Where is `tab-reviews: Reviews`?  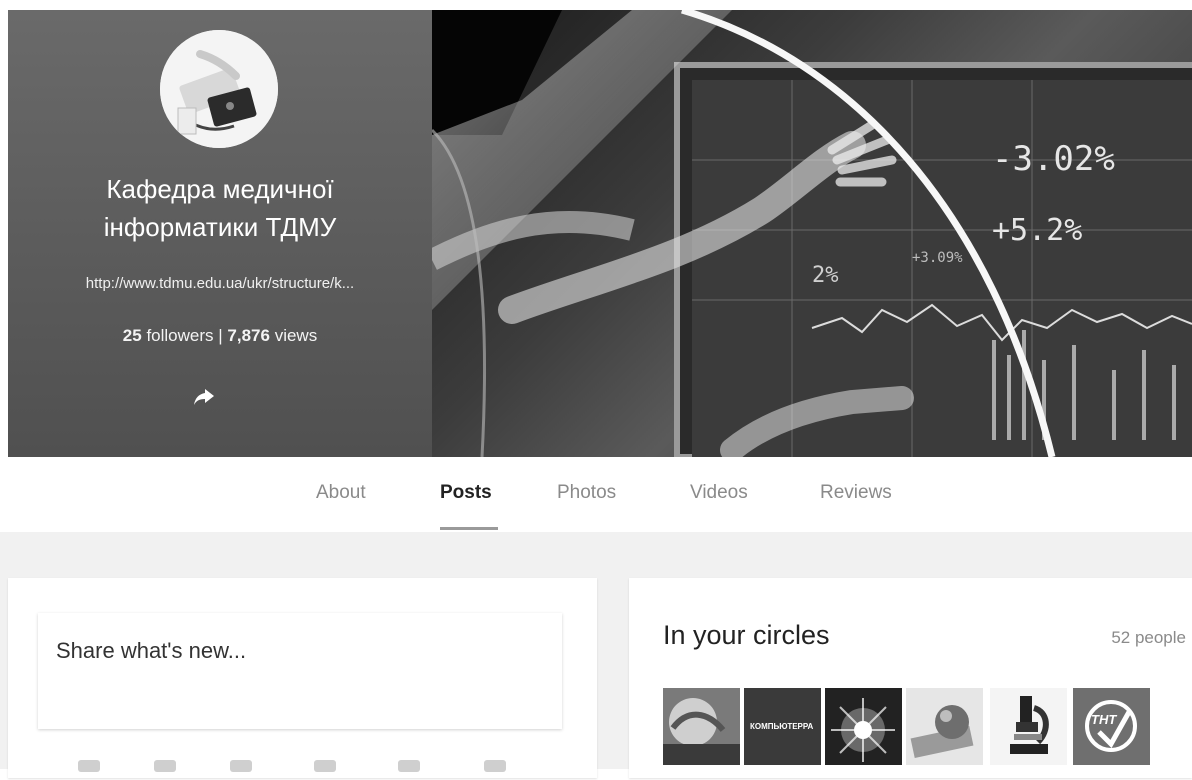 tab-reviews: Reviews is located at coordinates (856, 493).